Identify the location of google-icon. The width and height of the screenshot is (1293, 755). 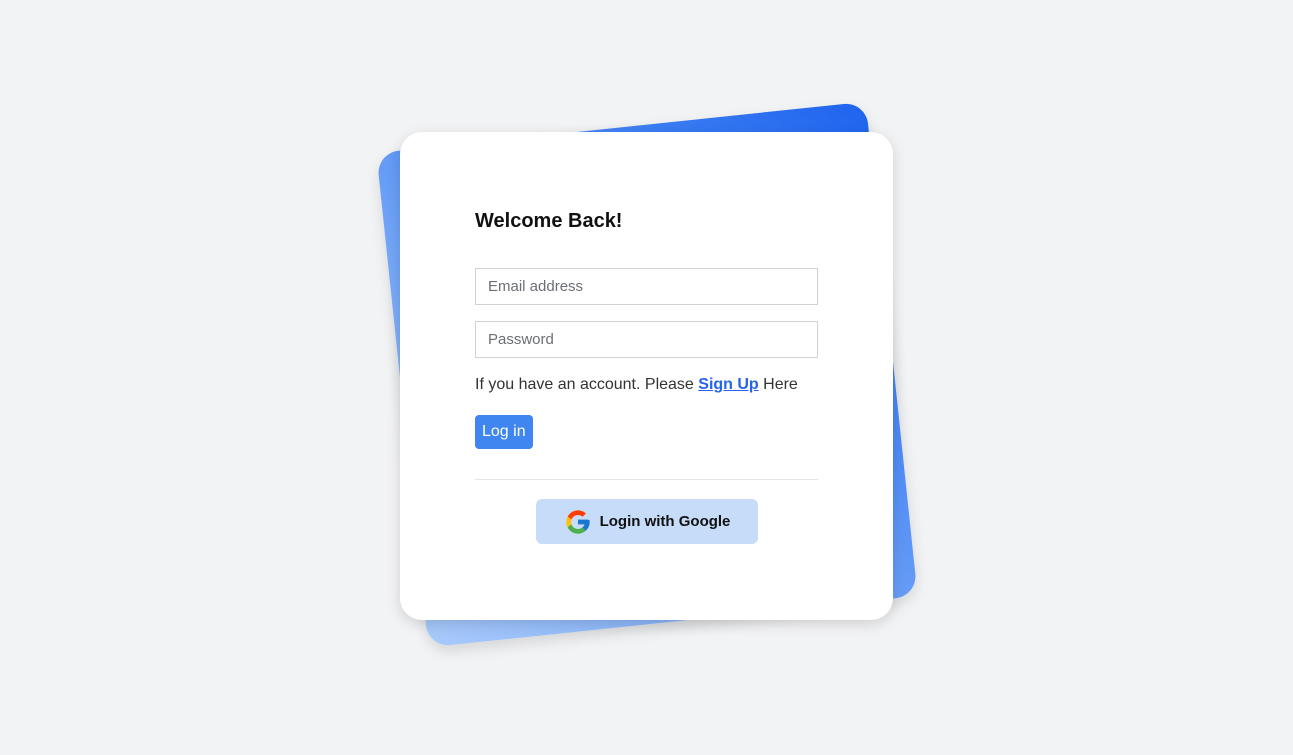
(578, 522).